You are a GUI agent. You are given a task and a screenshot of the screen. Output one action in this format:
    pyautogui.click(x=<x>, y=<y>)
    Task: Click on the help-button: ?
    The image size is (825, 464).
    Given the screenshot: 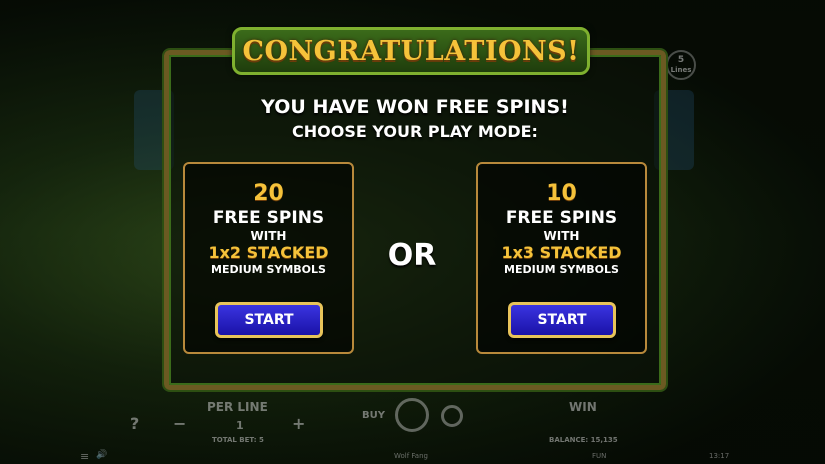 What is the action you would take?
    pyautogui.click(x=134, y=423)
    